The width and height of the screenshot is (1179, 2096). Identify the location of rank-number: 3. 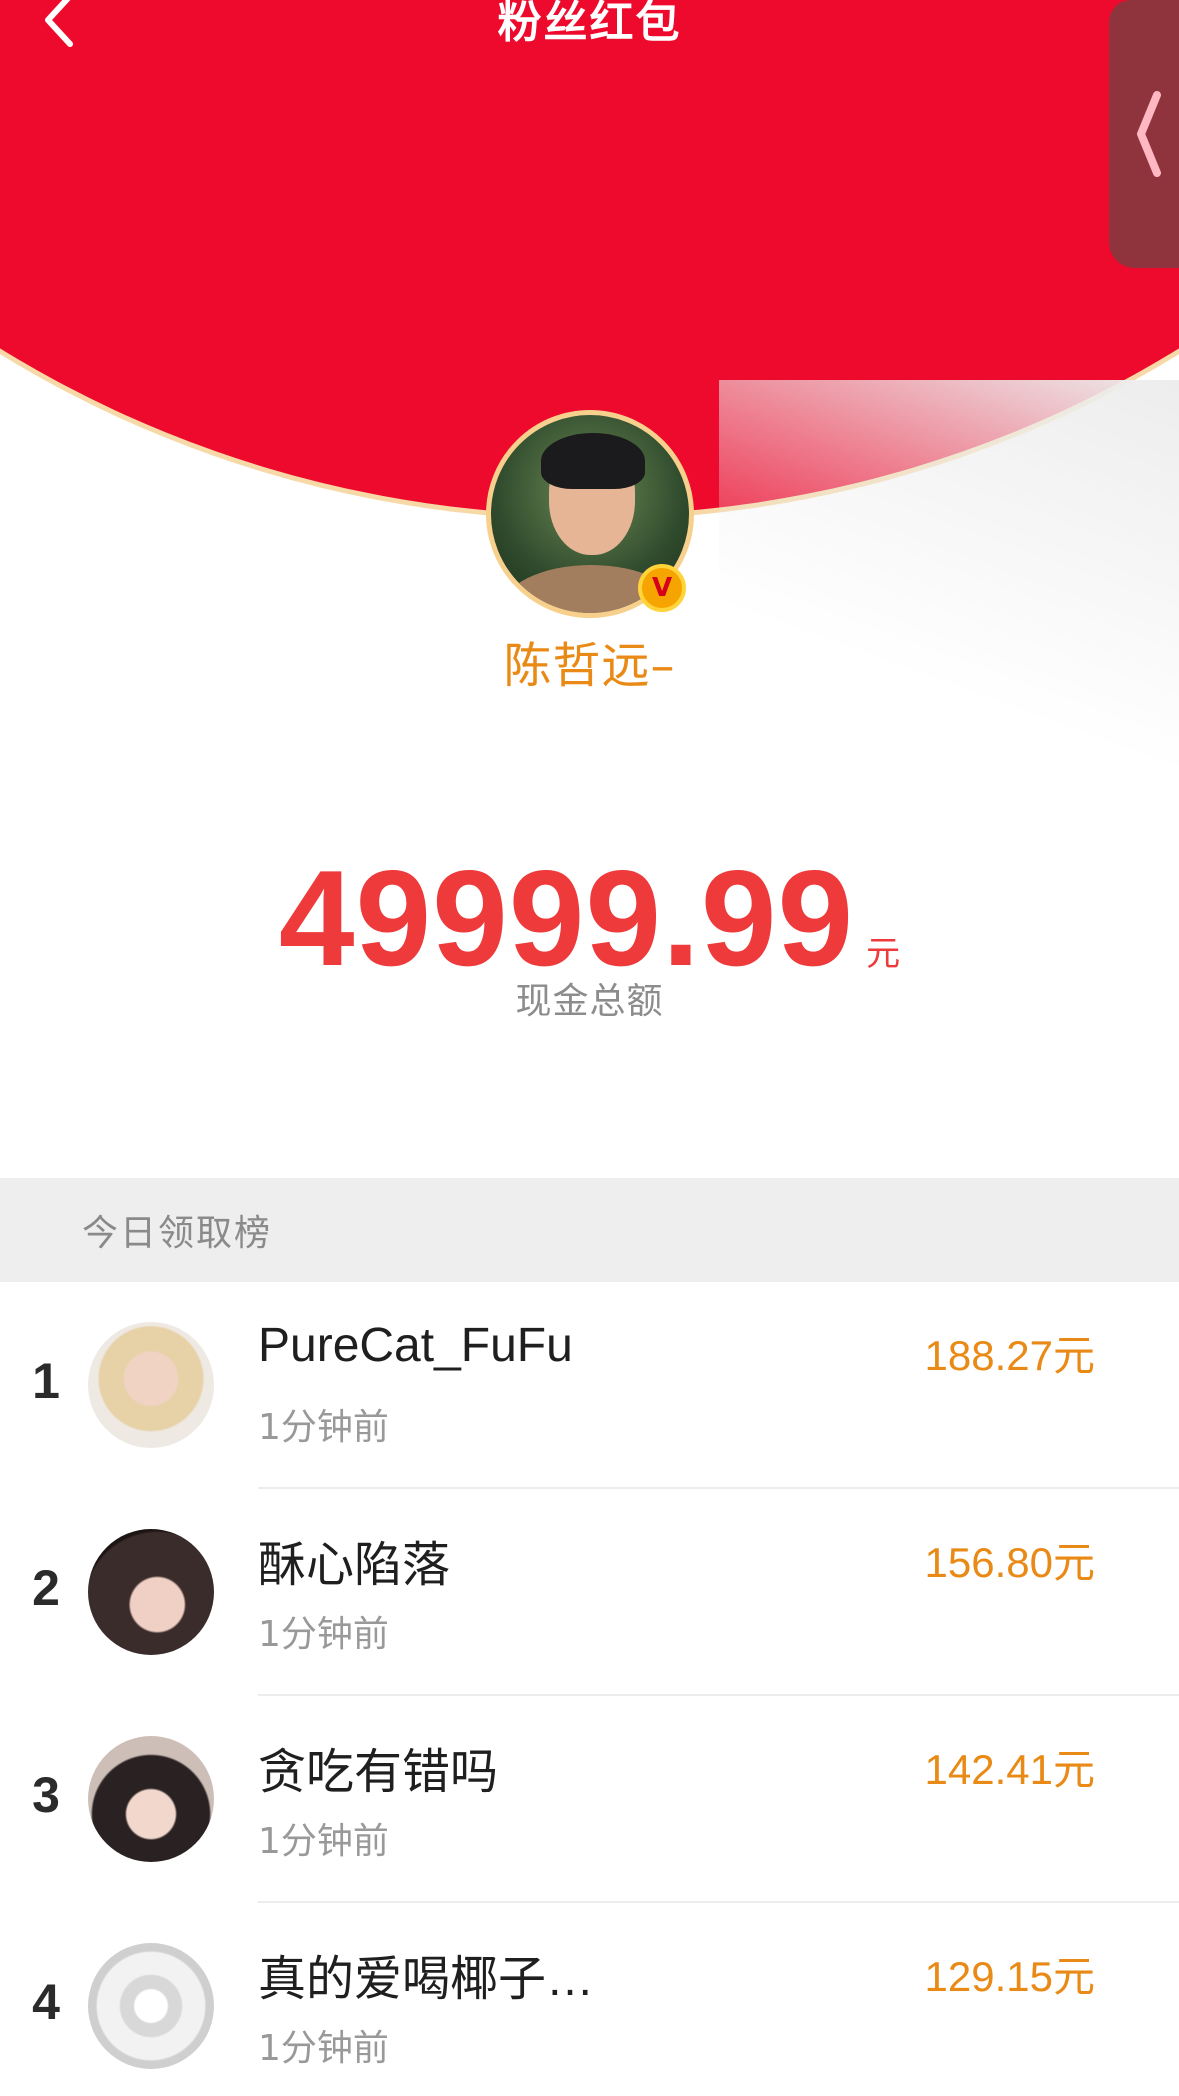
(46, 1795).